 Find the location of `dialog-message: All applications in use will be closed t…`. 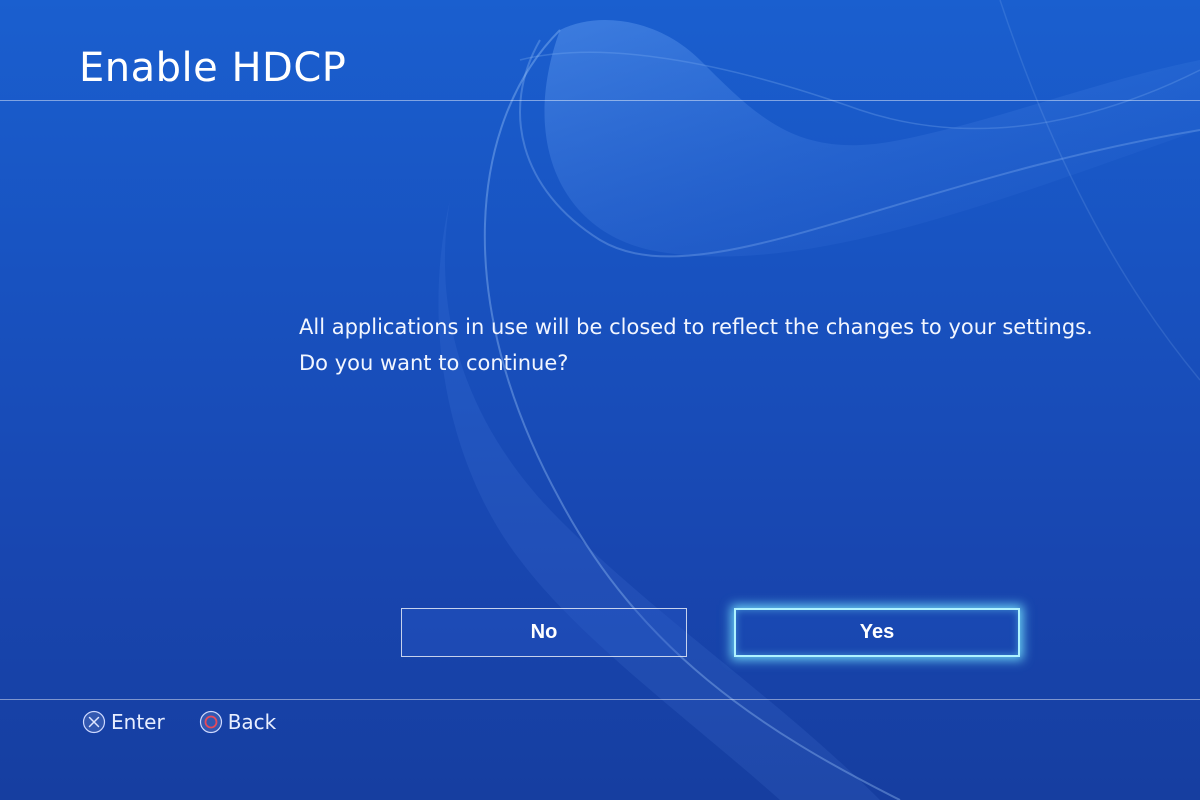

dialog-message: All applications in use will be closed t… is located at coordinates (739, 345).